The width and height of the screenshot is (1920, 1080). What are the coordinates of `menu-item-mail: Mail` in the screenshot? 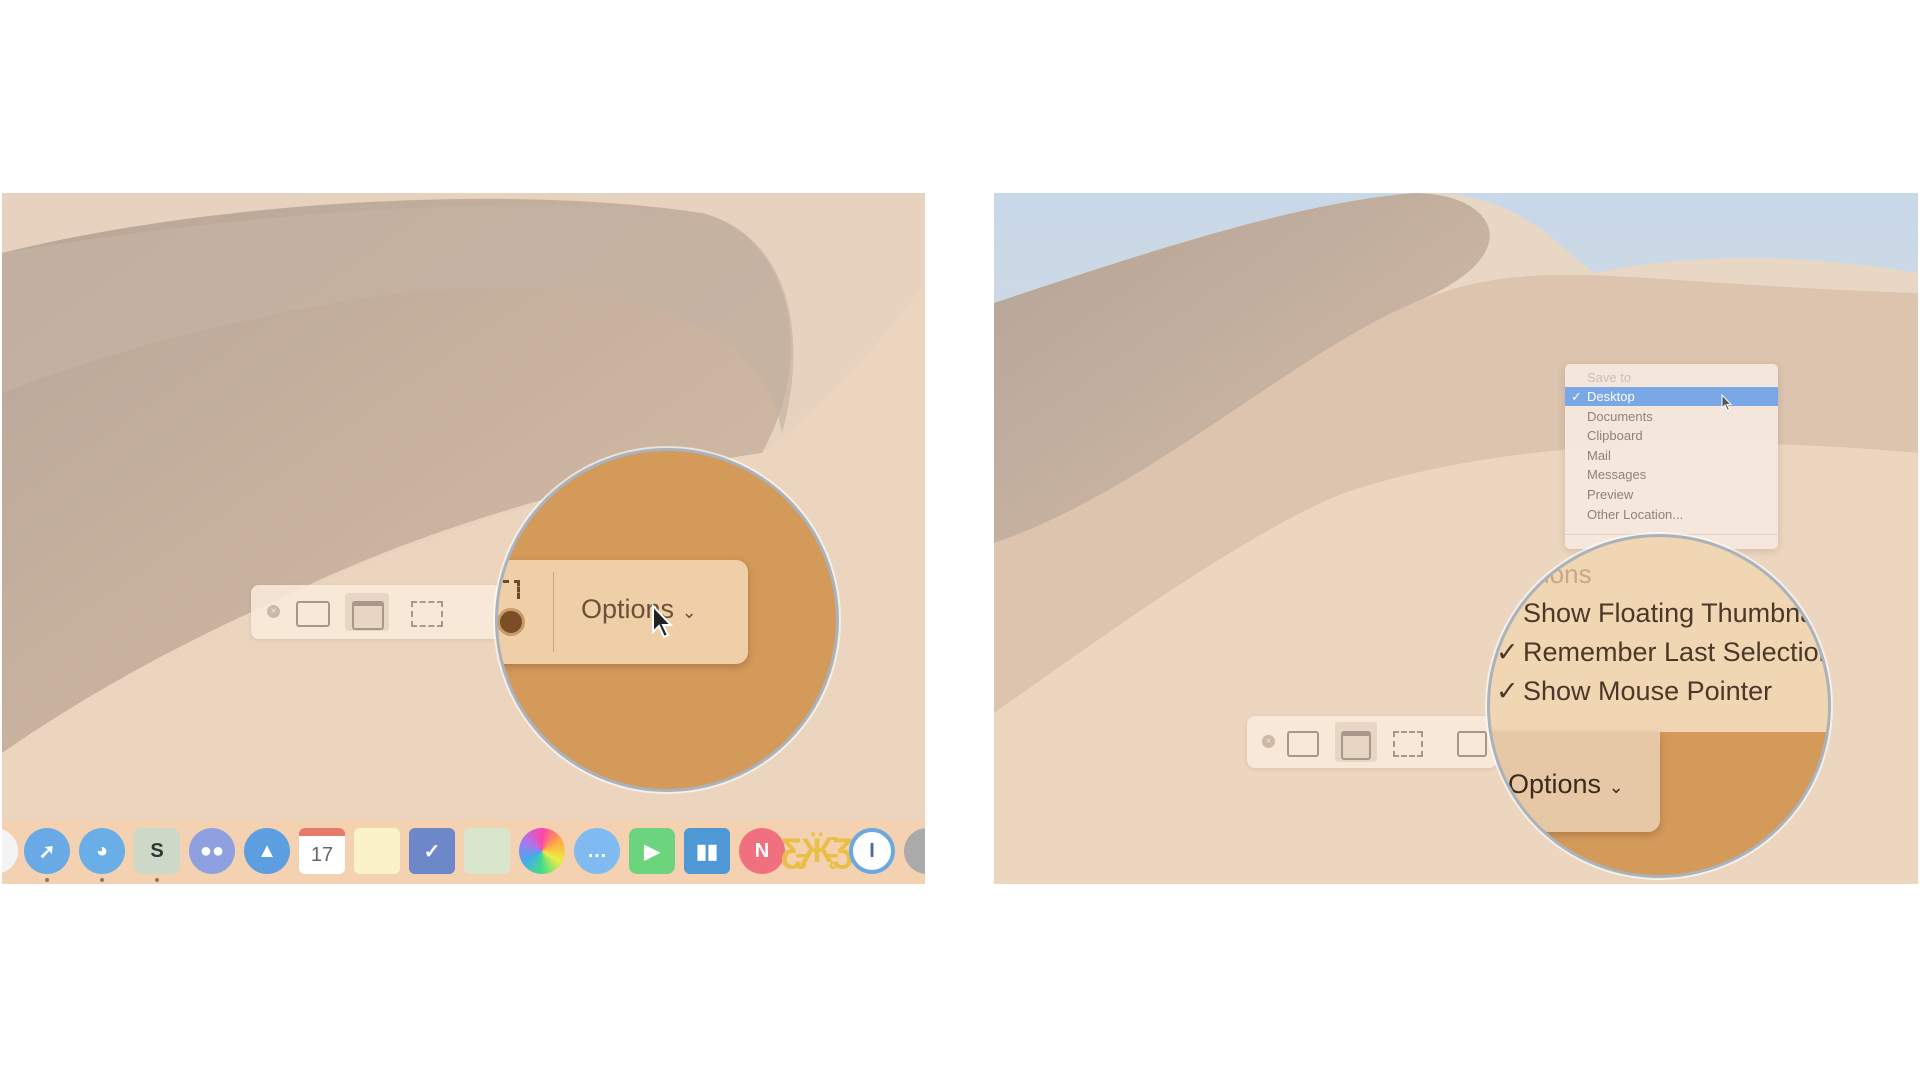 It's located at (1671, 455).